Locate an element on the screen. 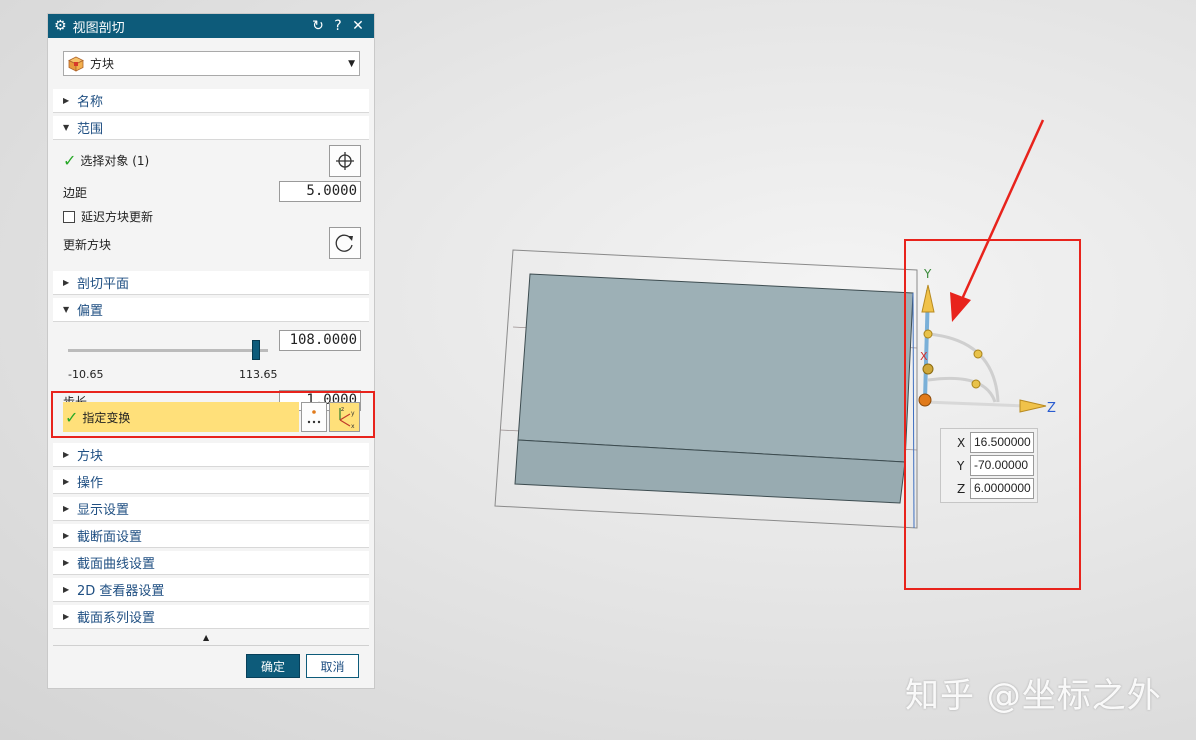 This screenshot has height=740, width=1196. coord-y-row: Y -70.00000 is located at coordinates (995, 465).